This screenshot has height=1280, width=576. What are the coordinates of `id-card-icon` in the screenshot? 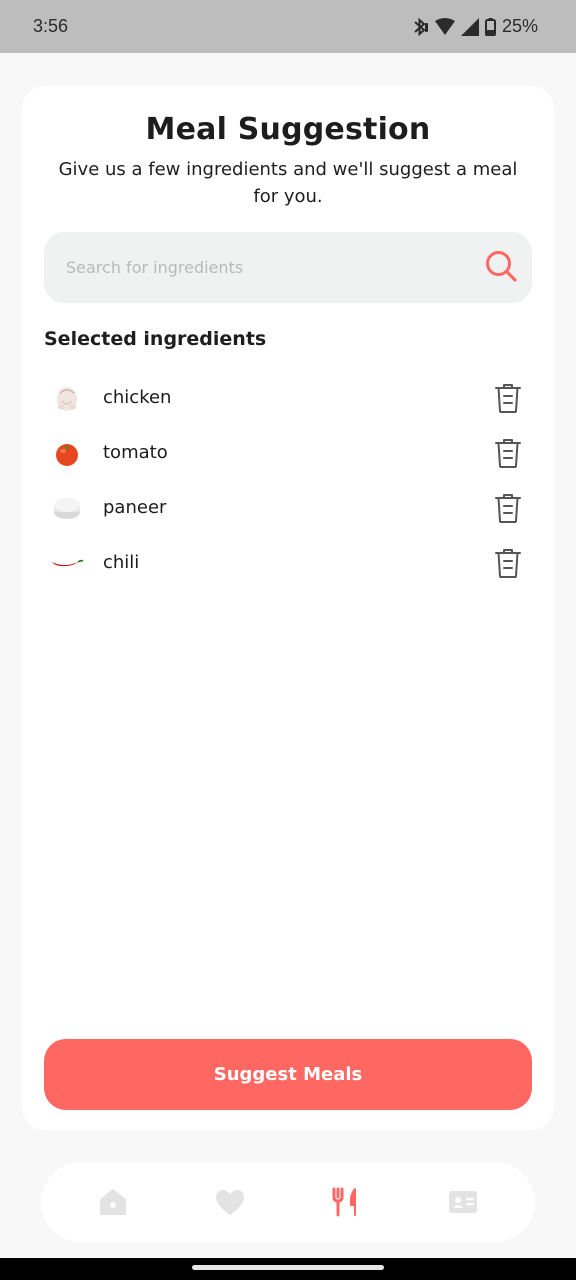 It's located at (462, 1202).